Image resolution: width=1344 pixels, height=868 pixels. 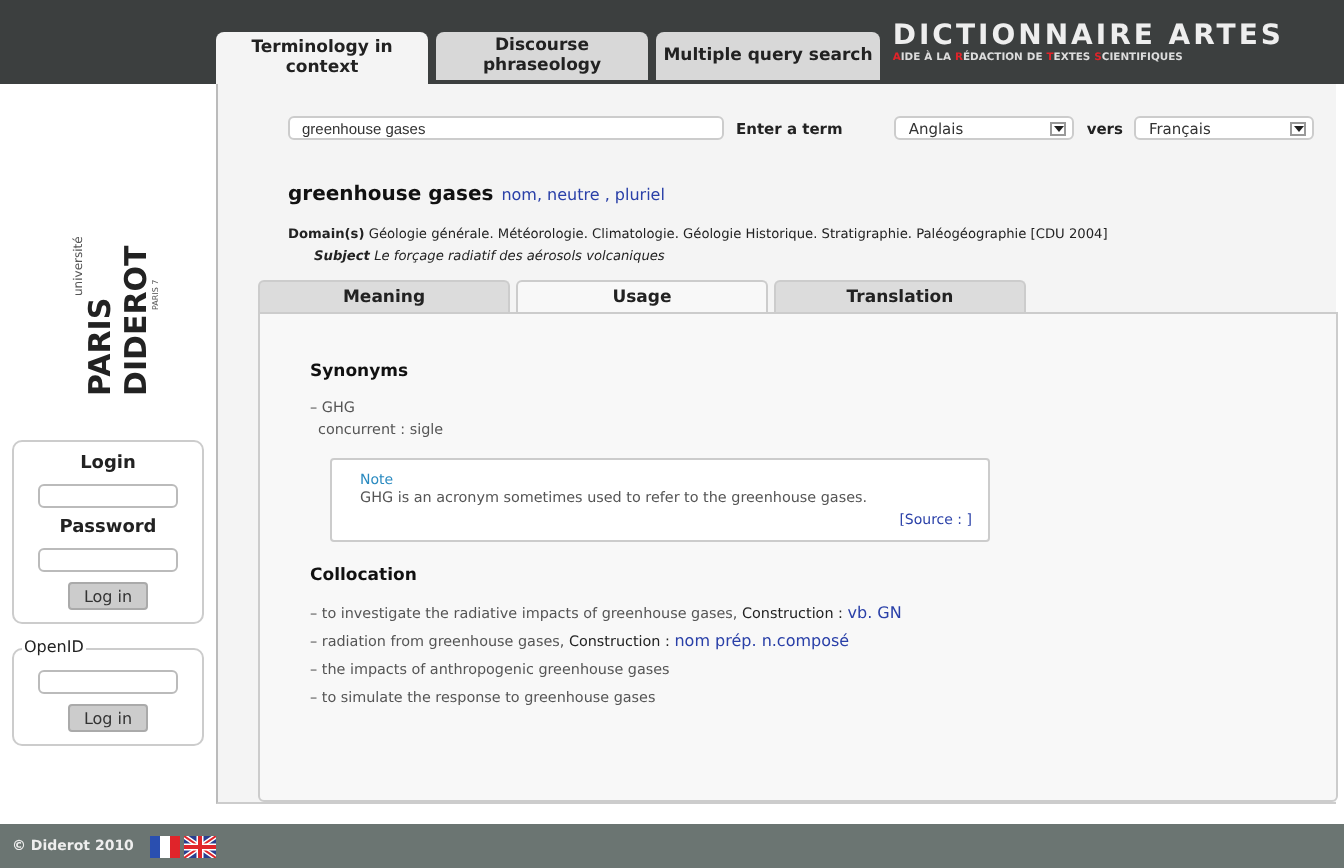 What do you see at coordinates (583, 195) in the screenshot?
I see `grammar-link: nom, neutre , pluriel` at bounding box center [583, 195].